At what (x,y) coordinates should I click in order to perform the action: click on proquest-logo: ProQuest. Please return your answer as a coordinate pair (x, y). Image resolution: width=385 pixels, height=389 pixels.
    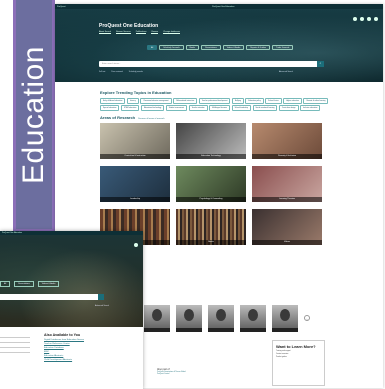
    Looking at the image, I should click on (61, 7).